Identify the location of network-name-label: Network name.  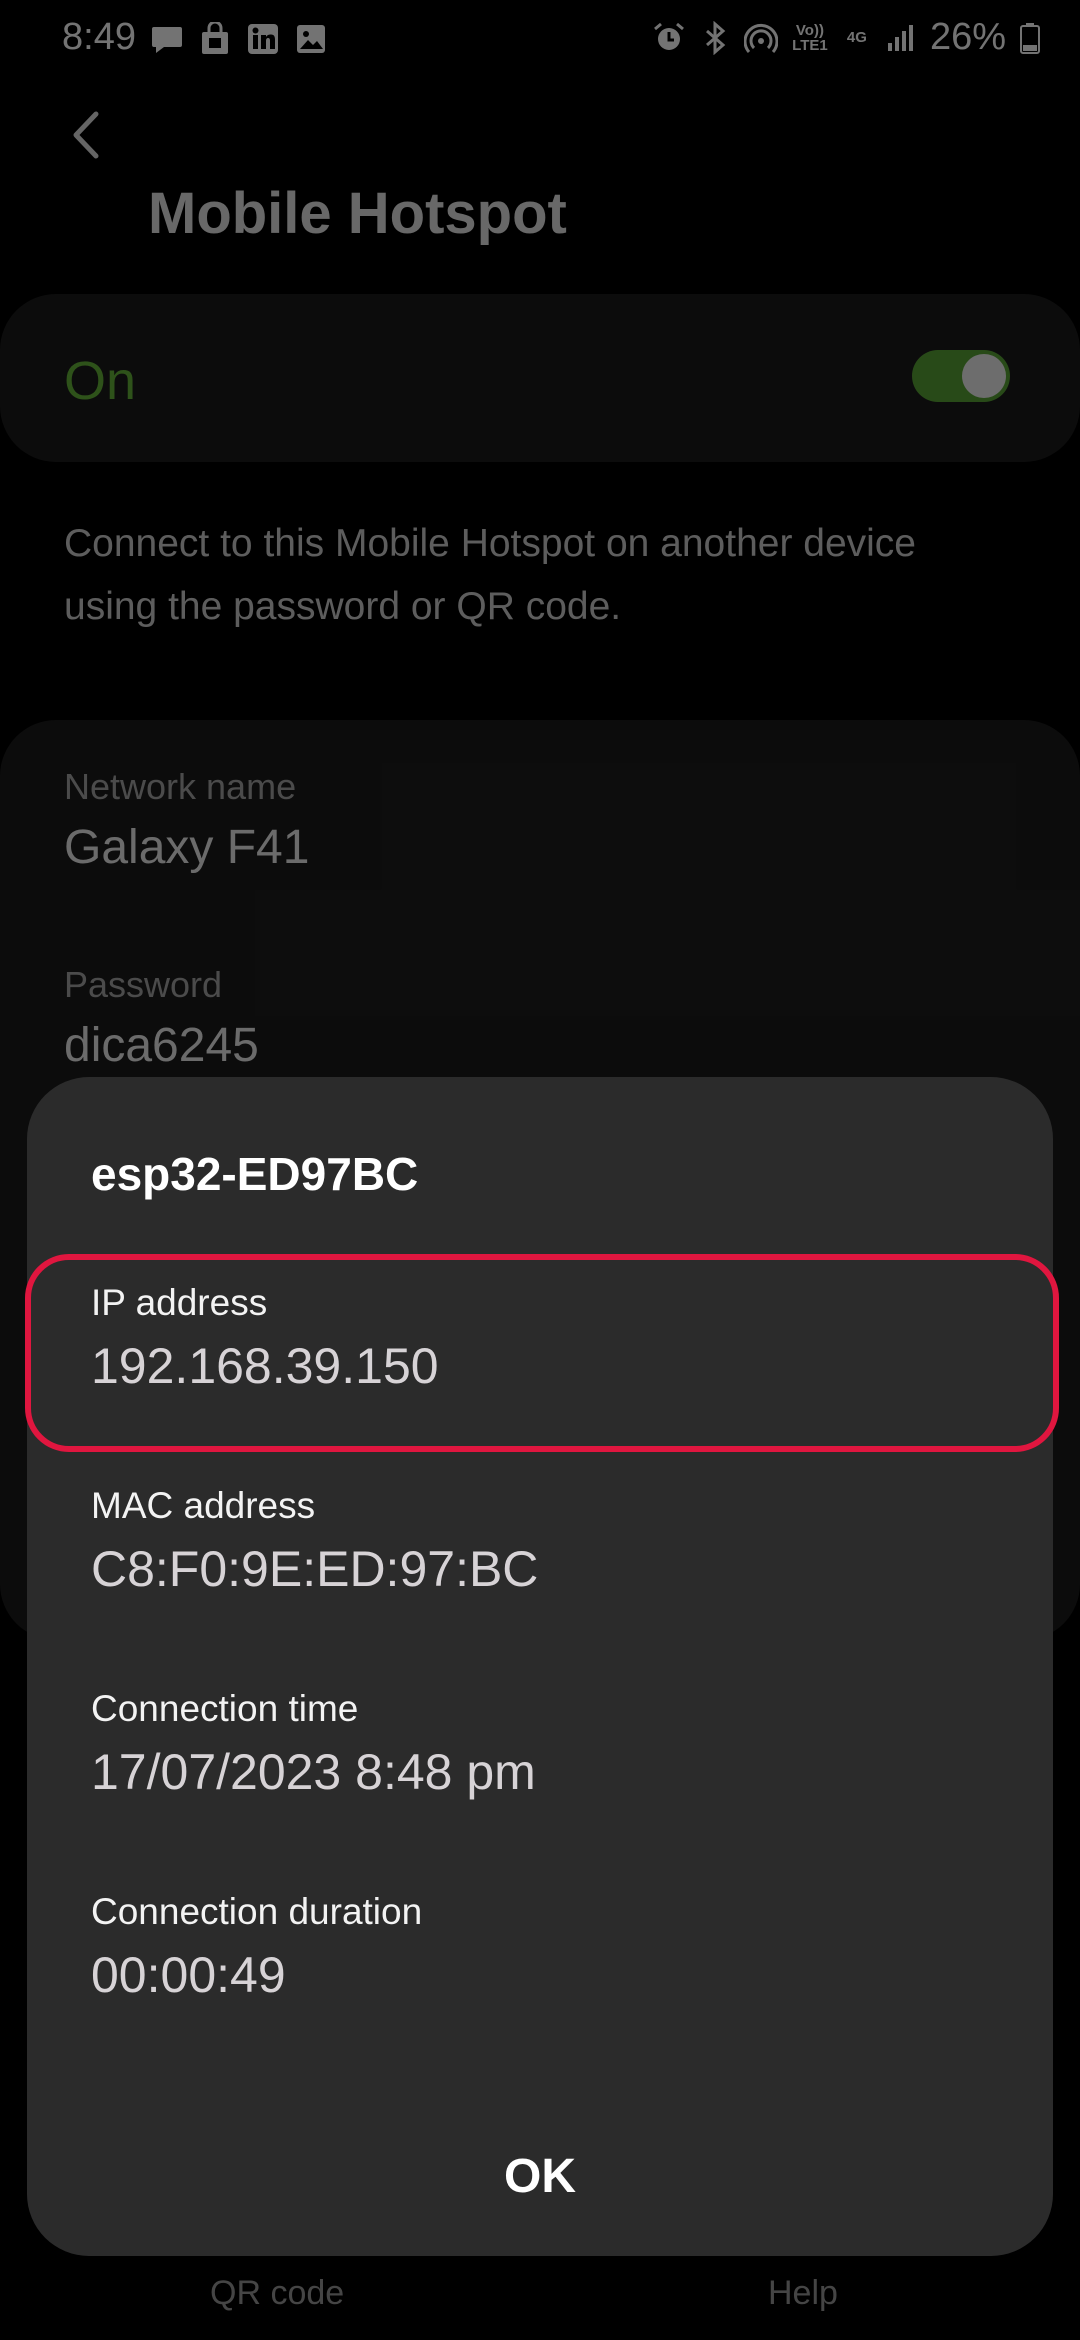
(180, 786).